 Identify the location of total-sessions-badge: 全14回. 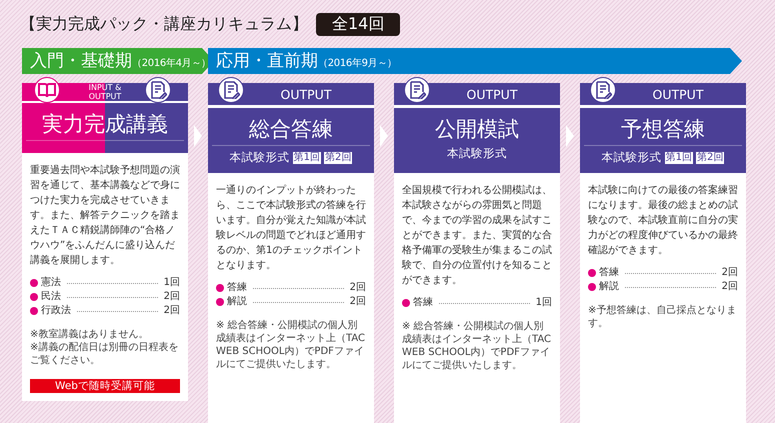
(358, 24).